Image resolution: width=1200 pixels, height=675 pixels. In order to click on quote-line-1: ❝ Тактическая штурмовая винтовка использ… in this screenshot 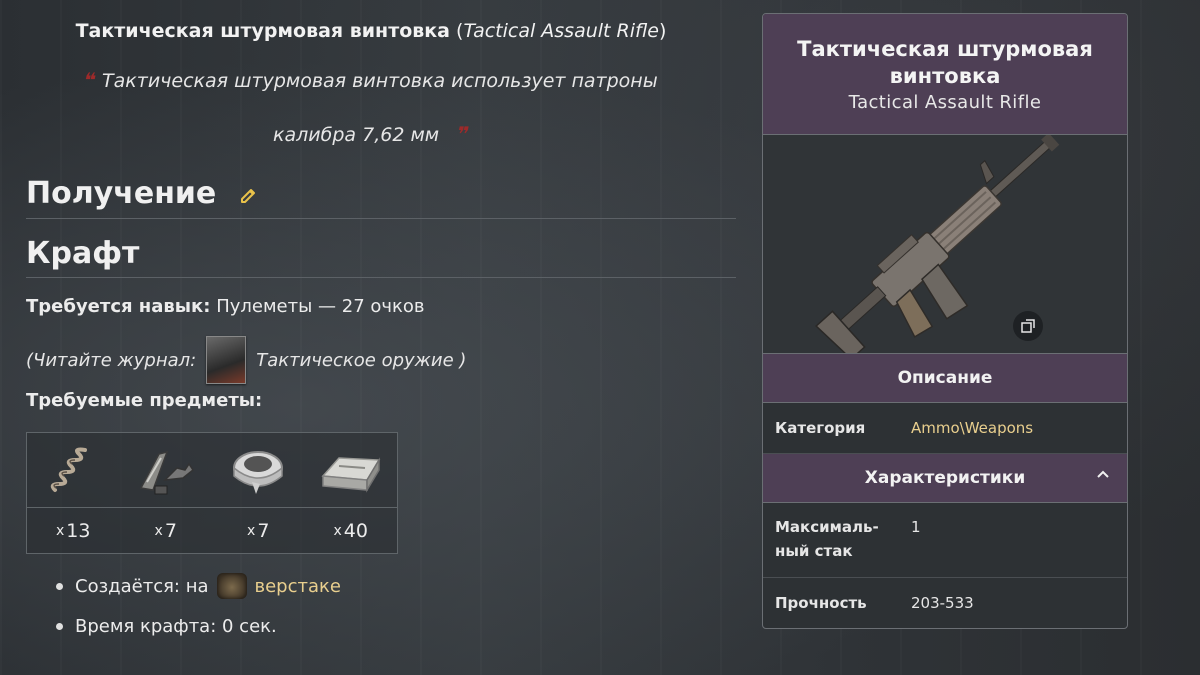, I will do `click(369, 80)`.